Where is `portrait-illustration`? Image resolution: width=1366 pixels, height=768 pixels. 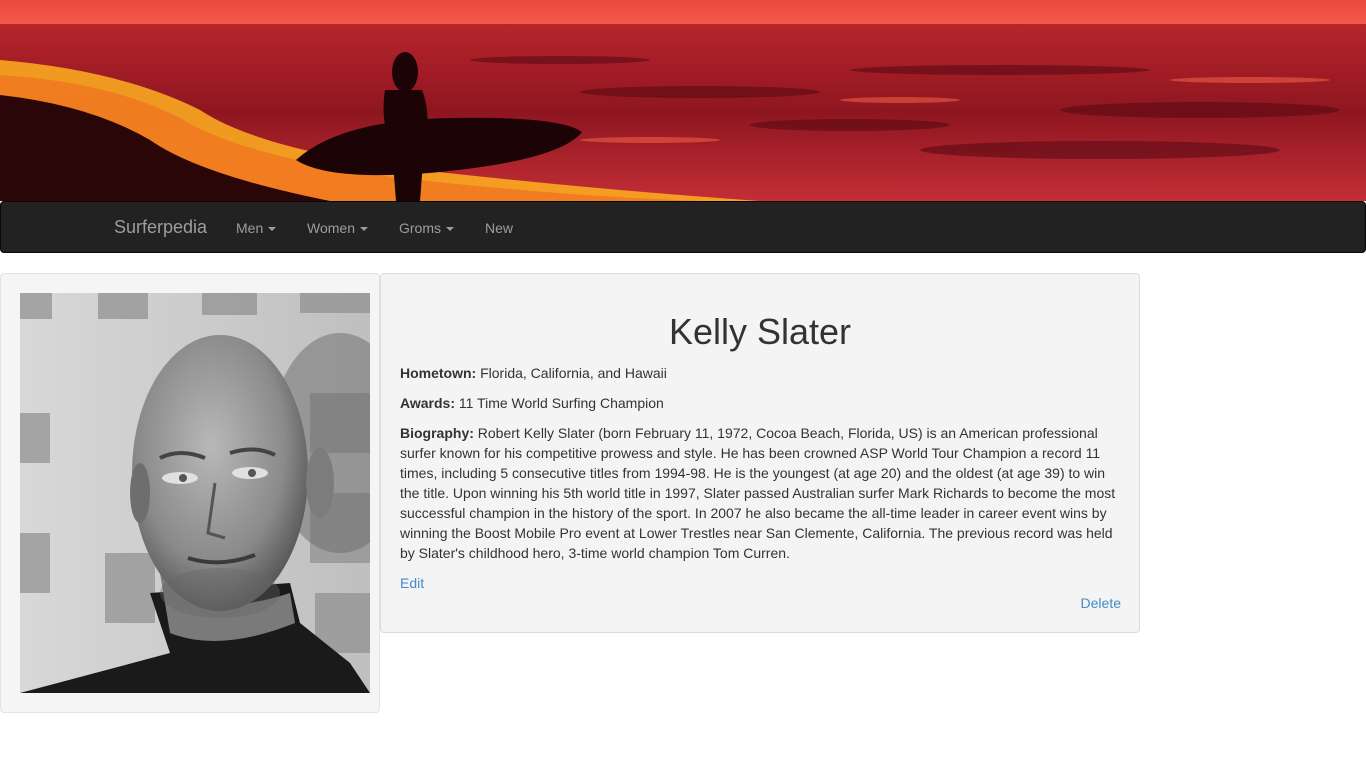 portrait-illustration is located at coordinates (195, 493).